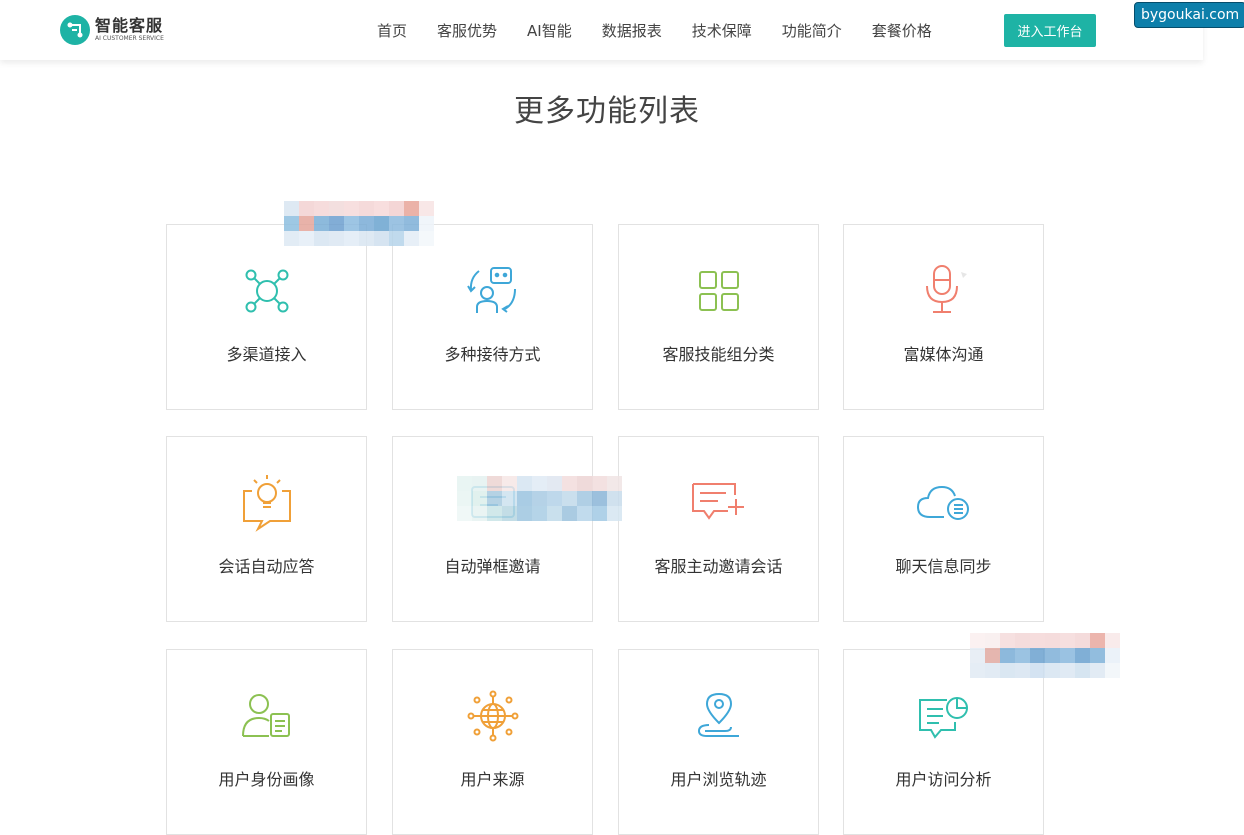 Image resolution: width=1244 pixels, height=835 pixels. I want to click on nav-features: 功能简介, so click(812, 30).